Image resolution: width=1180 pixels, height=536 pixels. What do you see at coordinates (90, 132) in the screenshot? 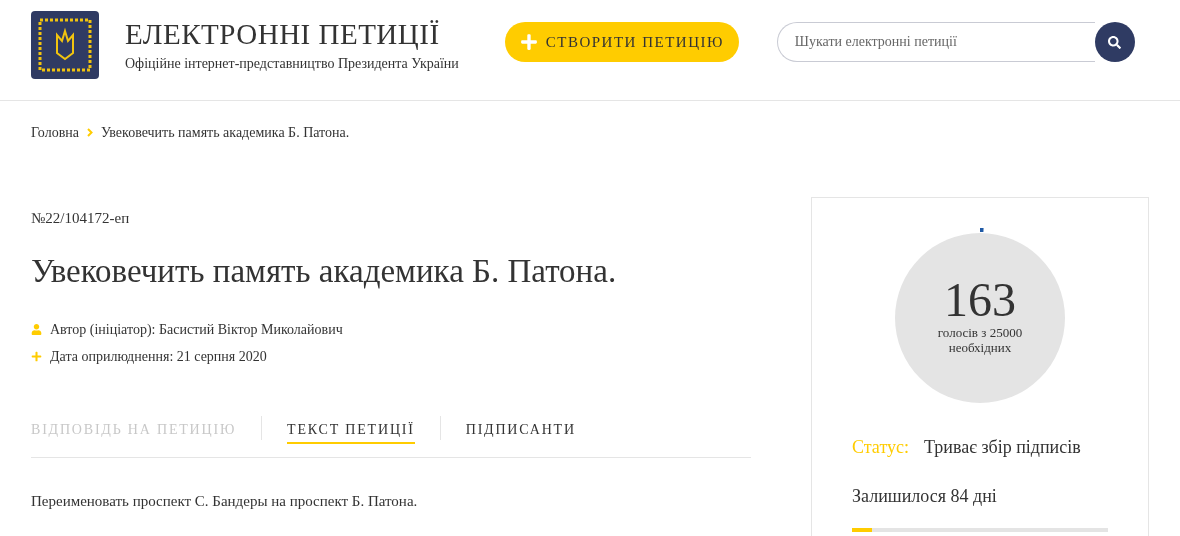
I see `chevron-icon` at bounding box center [90, 132].